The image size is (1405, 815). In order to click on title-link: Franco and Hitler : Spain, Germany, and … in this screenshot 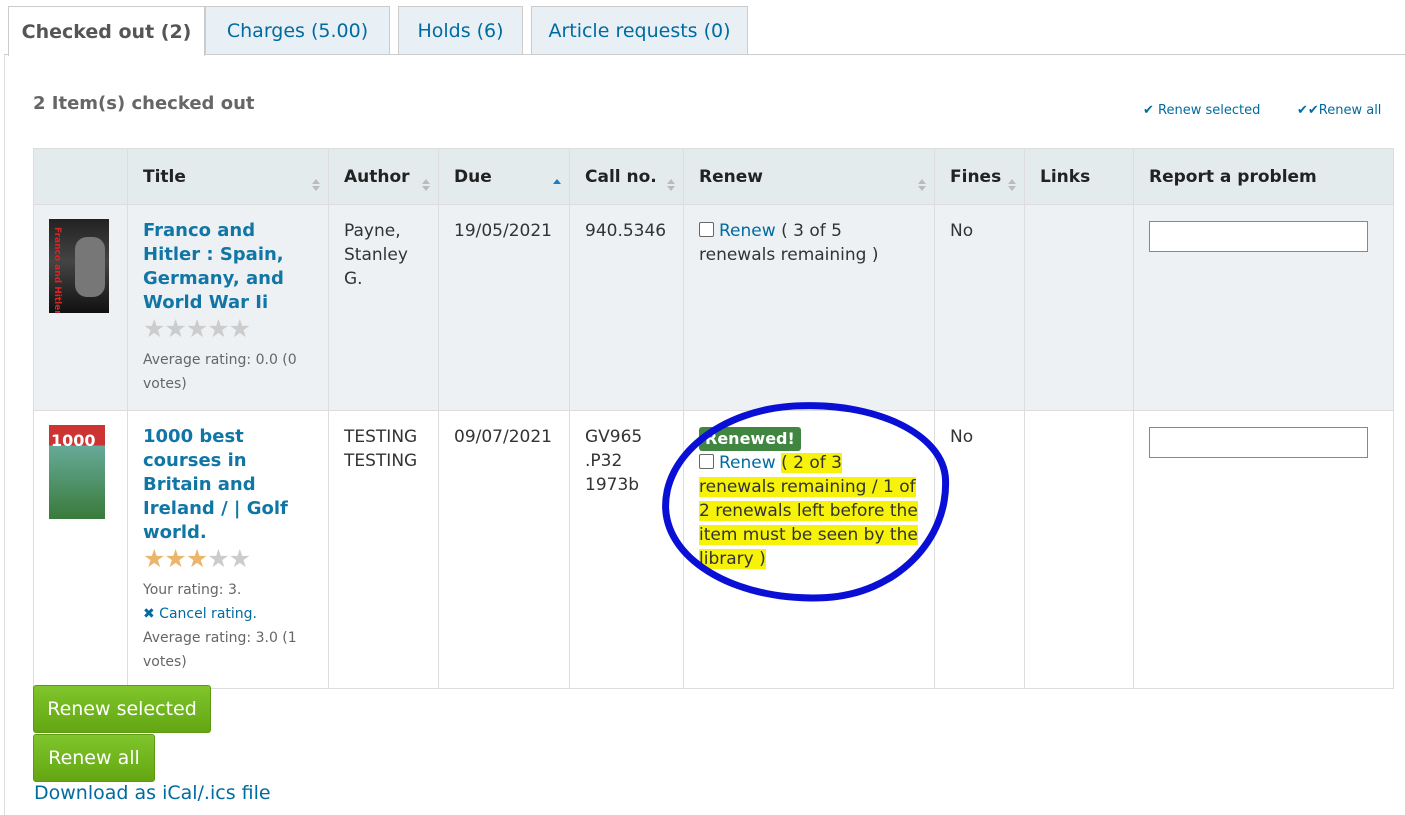, I will do `click(213, 266)`.